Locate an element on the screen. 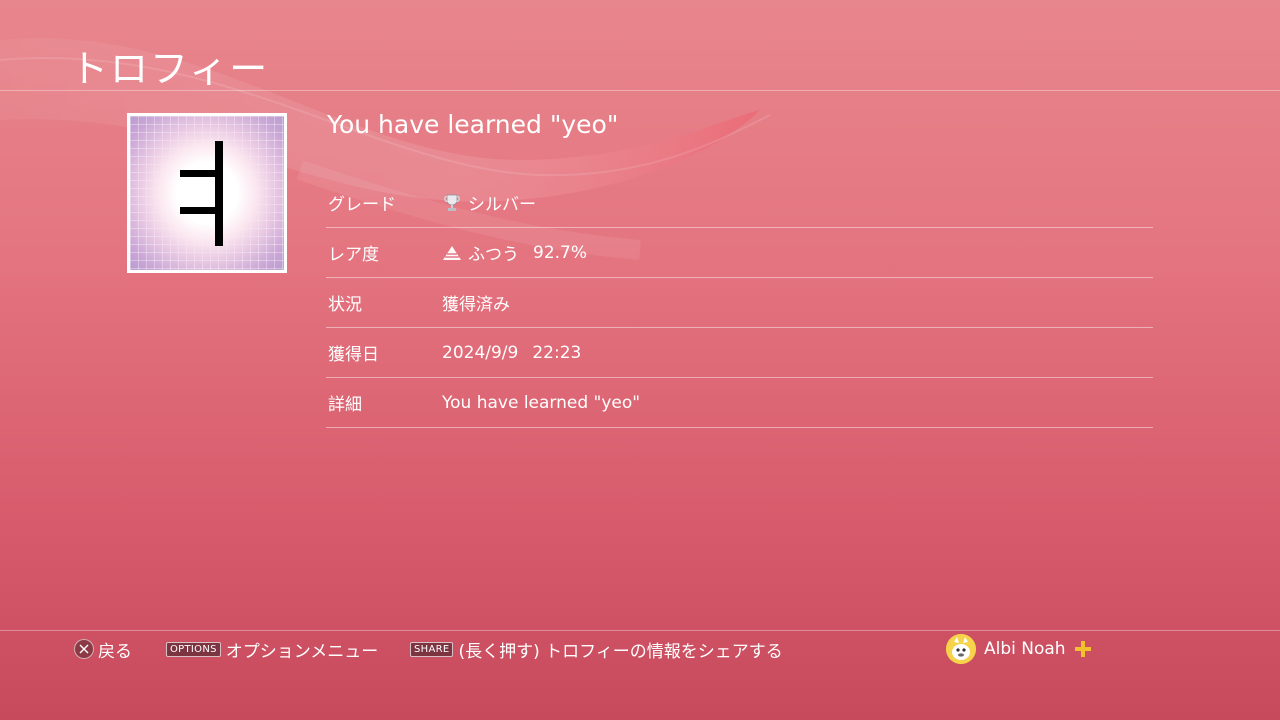 The image size is (1280, 720). status-label: 状況 is located at coordinates (345, 305).